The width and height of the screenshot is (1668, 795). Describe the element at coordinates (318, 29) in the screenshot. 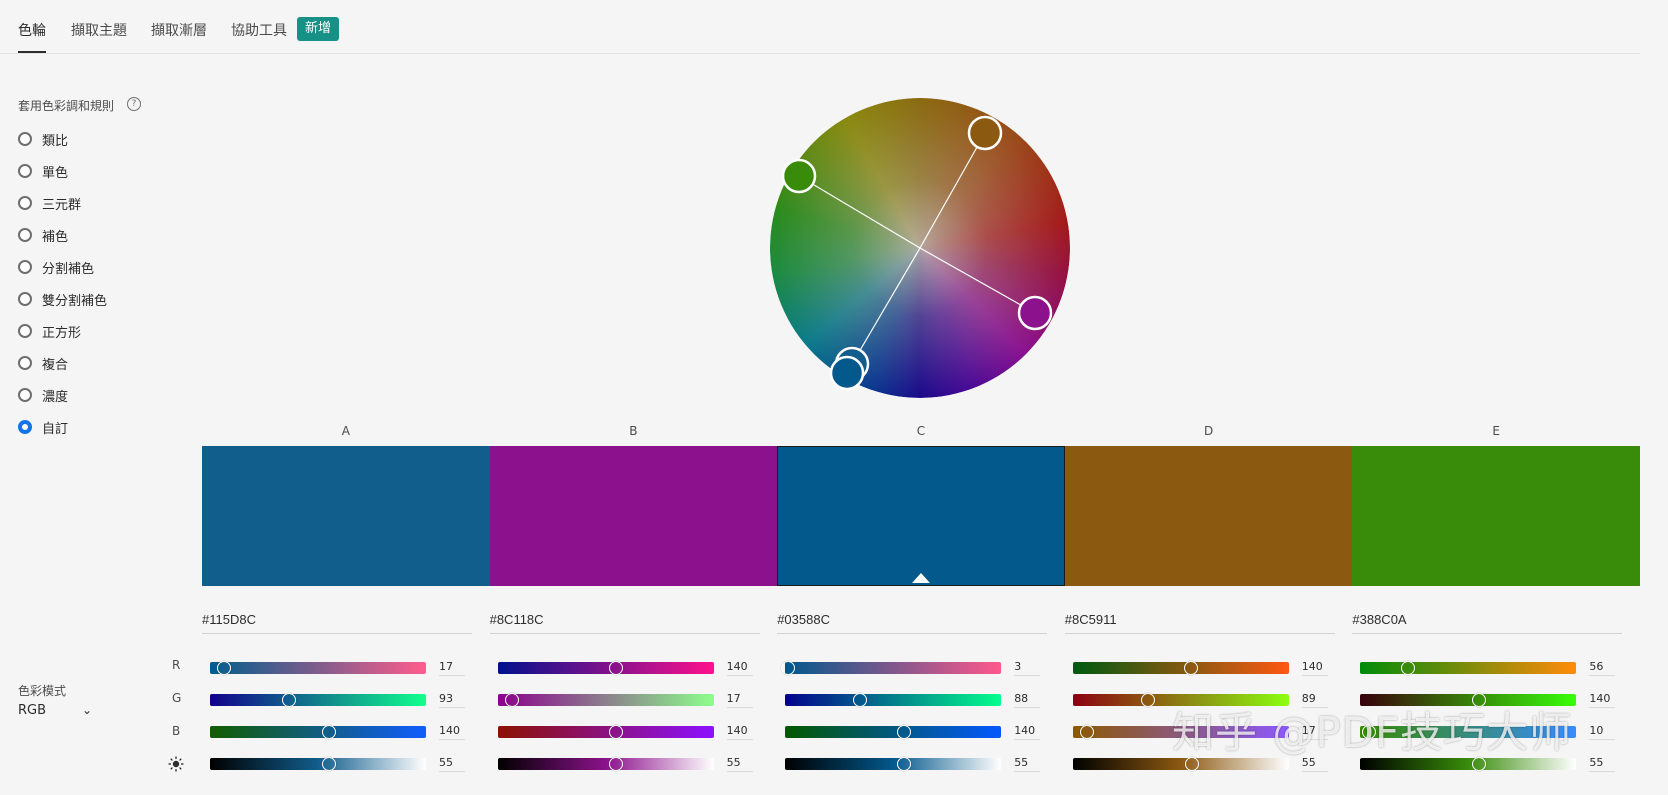

I see `new-button: 新增` at that location.